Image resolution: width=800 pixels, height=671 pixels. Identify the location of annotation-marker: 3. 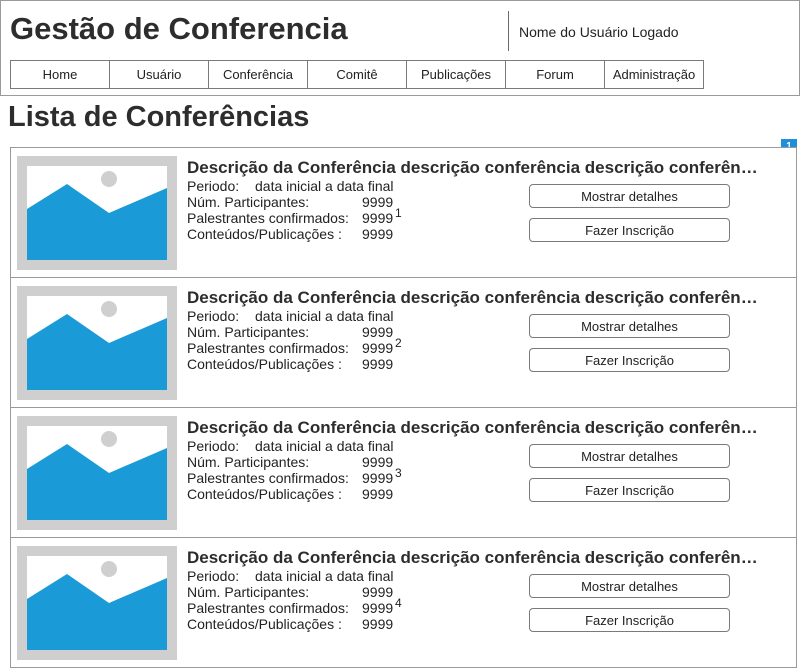
(398, 473).